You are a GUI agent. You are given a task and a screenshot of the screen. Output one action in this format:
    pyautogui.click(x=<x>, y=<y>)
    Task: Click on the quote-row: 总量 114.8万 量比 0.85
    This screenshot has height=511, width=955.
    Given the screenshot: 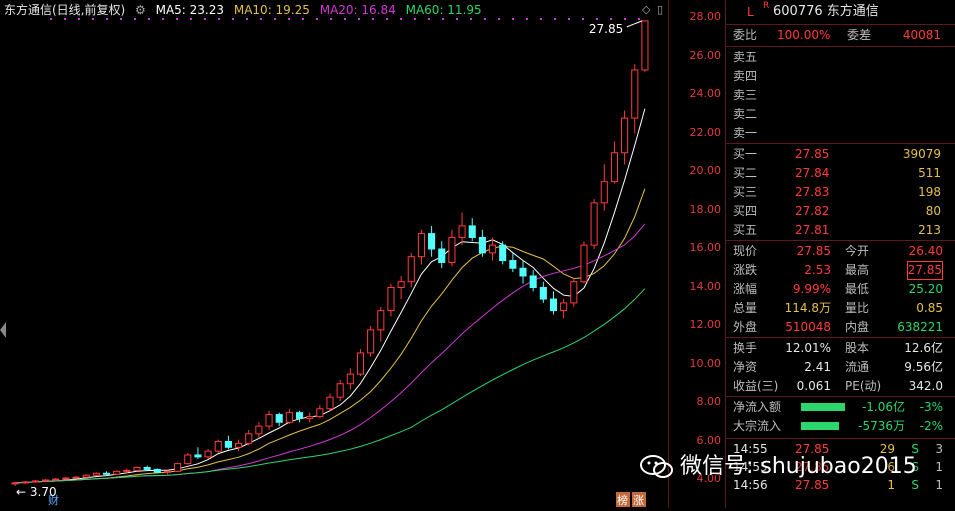 What is the action you would take?
    pyautogui.click(x=840, y=308)
    